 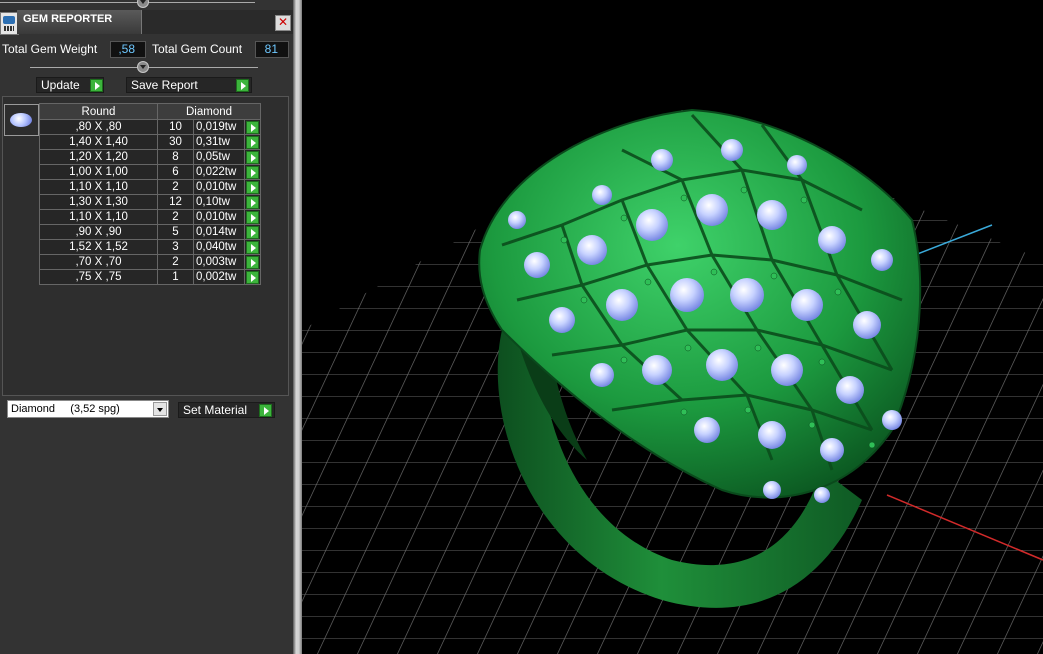 What do you see at coordinates (219, 277) in the screenshot?
I see `gem-weight: 0,002tw` at bounding box center [219, 277].